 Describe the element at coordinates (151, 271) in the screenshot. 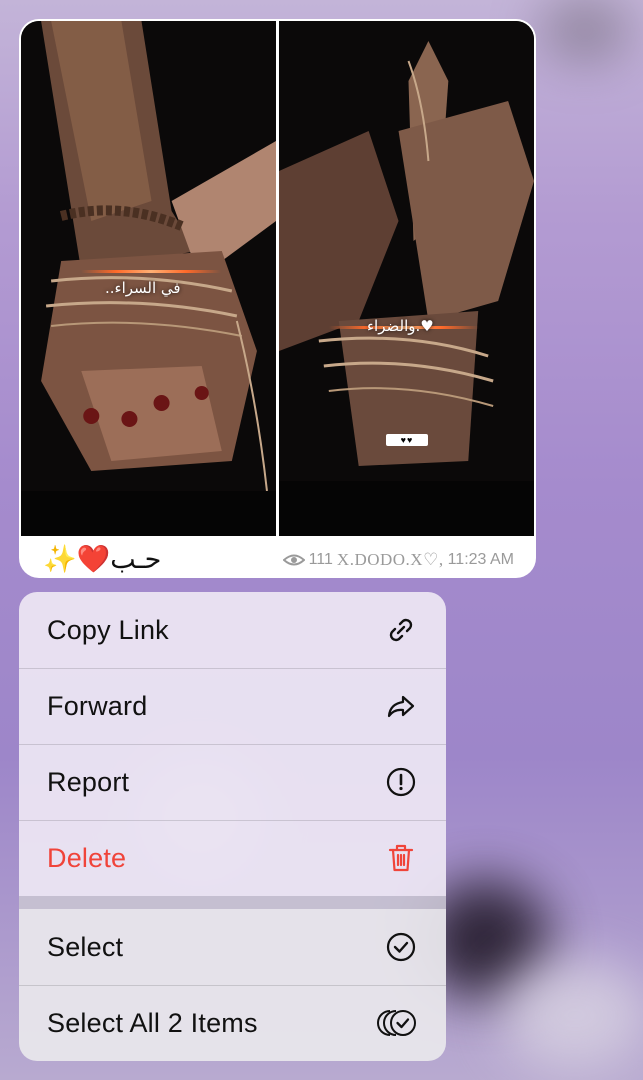

I see `glow-line` at that location.